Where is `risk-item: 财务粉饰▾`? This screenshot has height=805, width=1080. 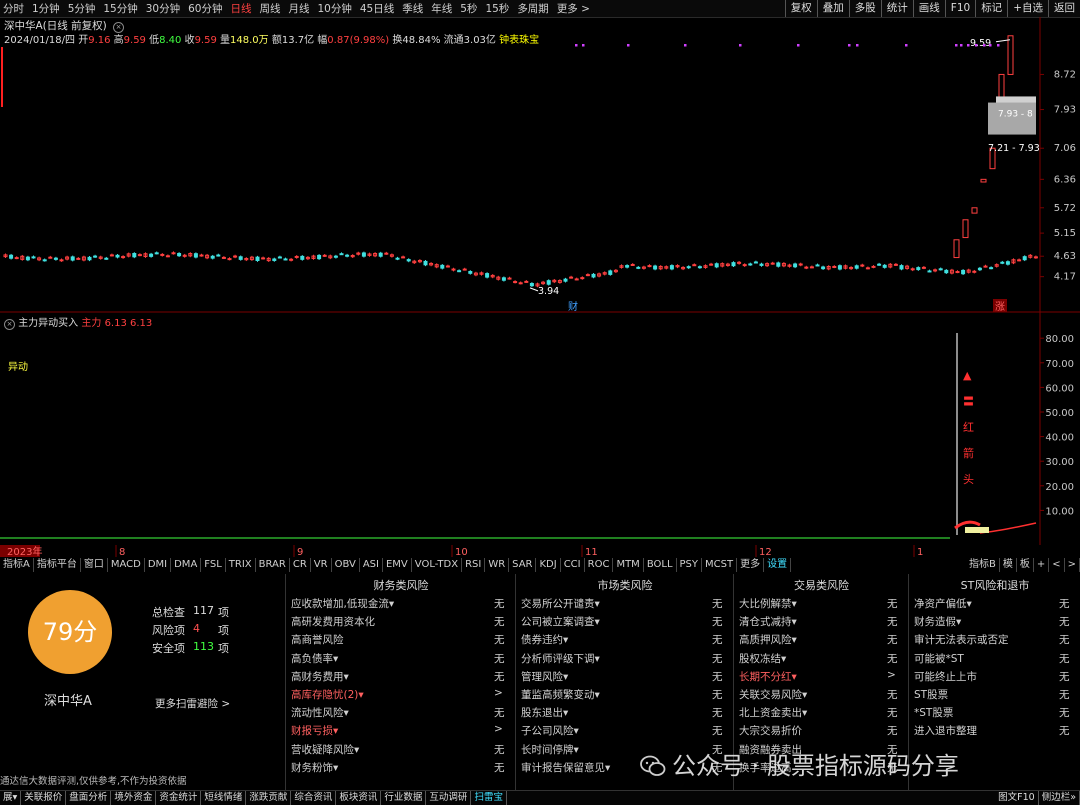
risk-item: 财务粉饰▾ is located at coordinates (314, 767).